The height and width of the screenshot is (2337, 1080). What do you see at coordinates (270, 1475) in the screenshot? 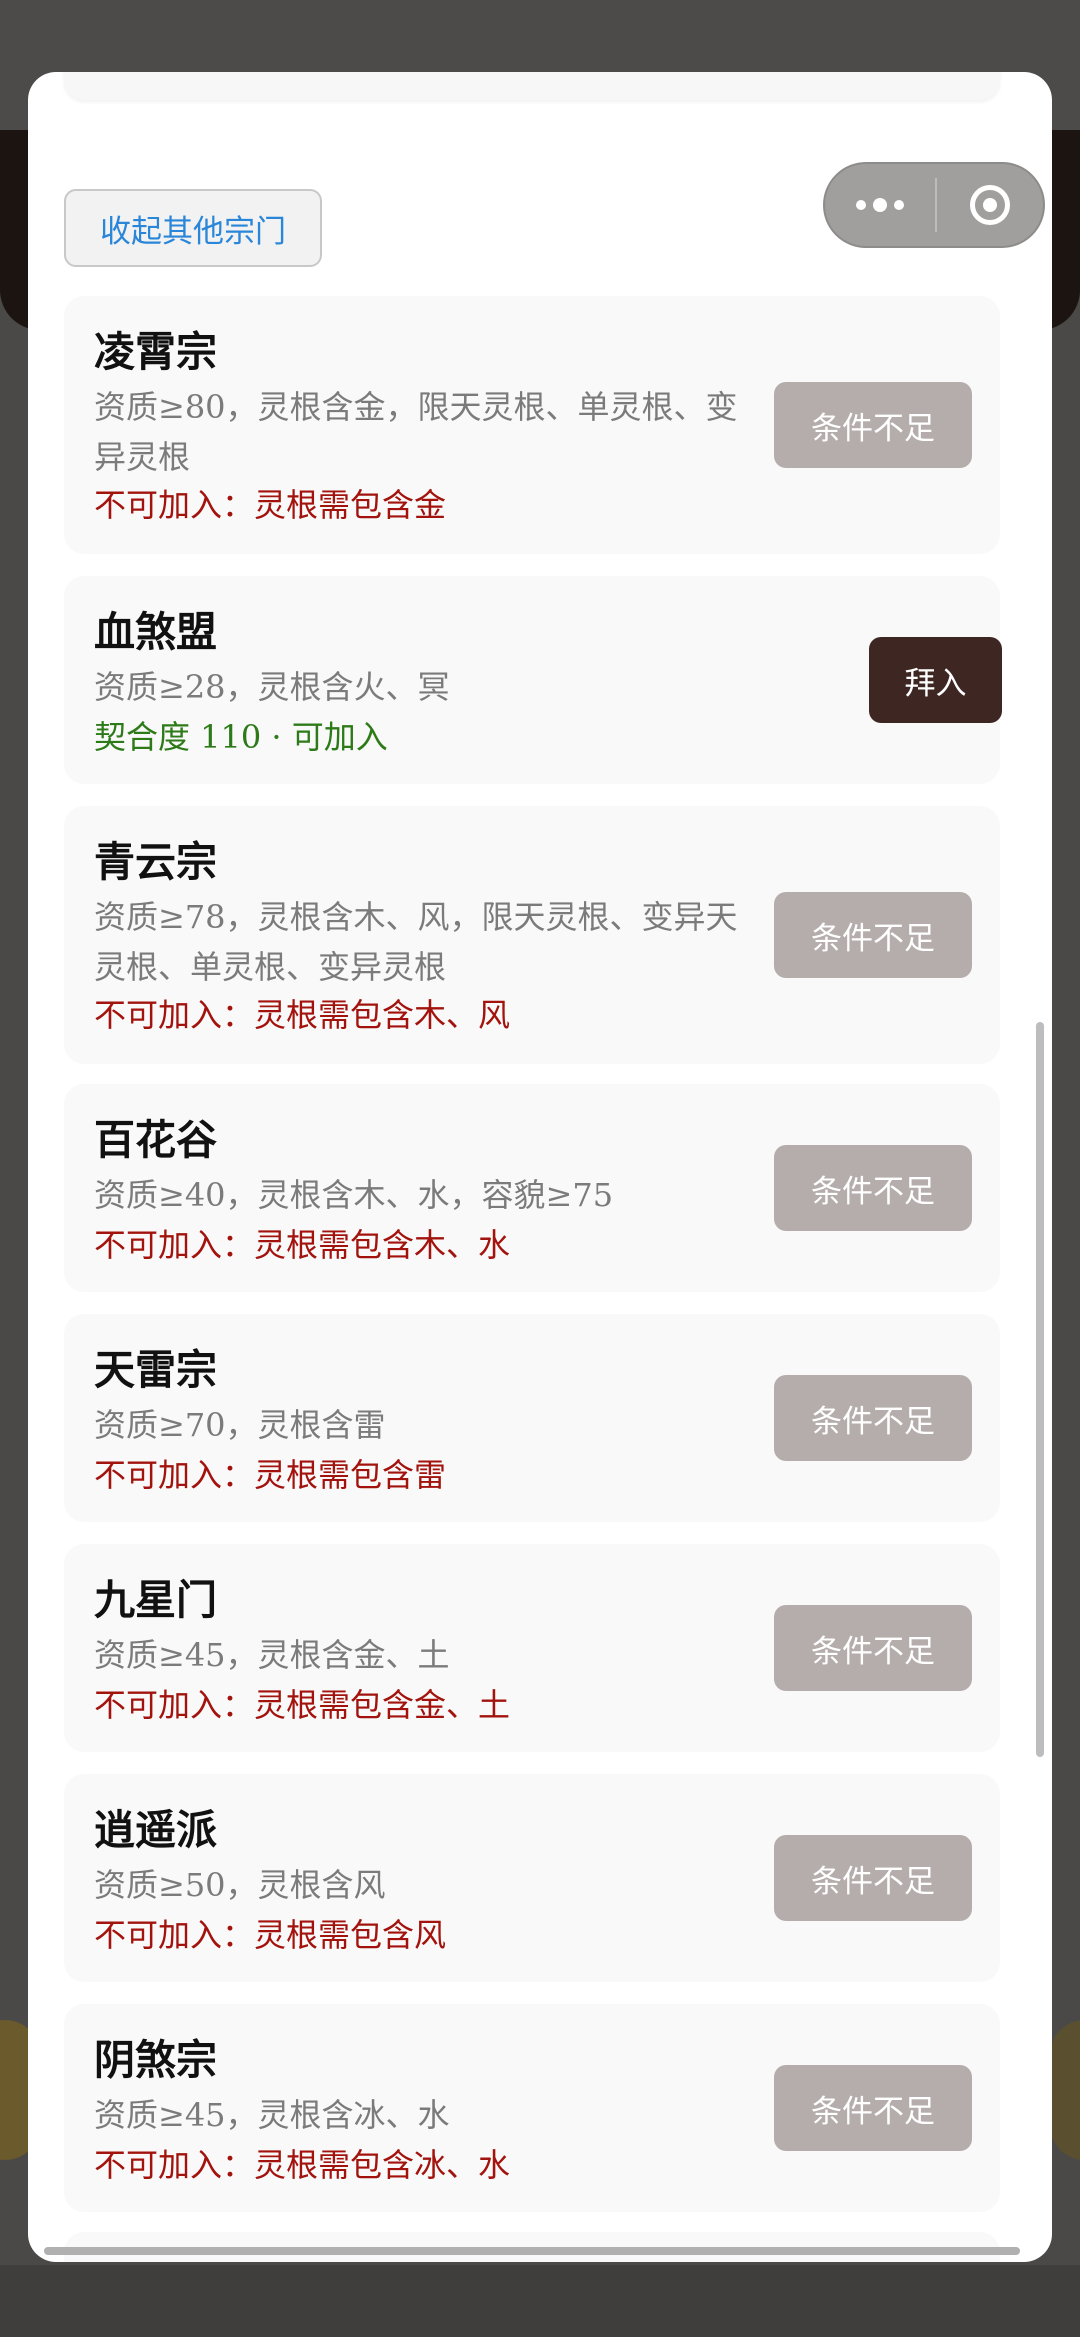
I see `sect-status: 不可加入：灵根需包含雷` at bounding box center [270, 1475].